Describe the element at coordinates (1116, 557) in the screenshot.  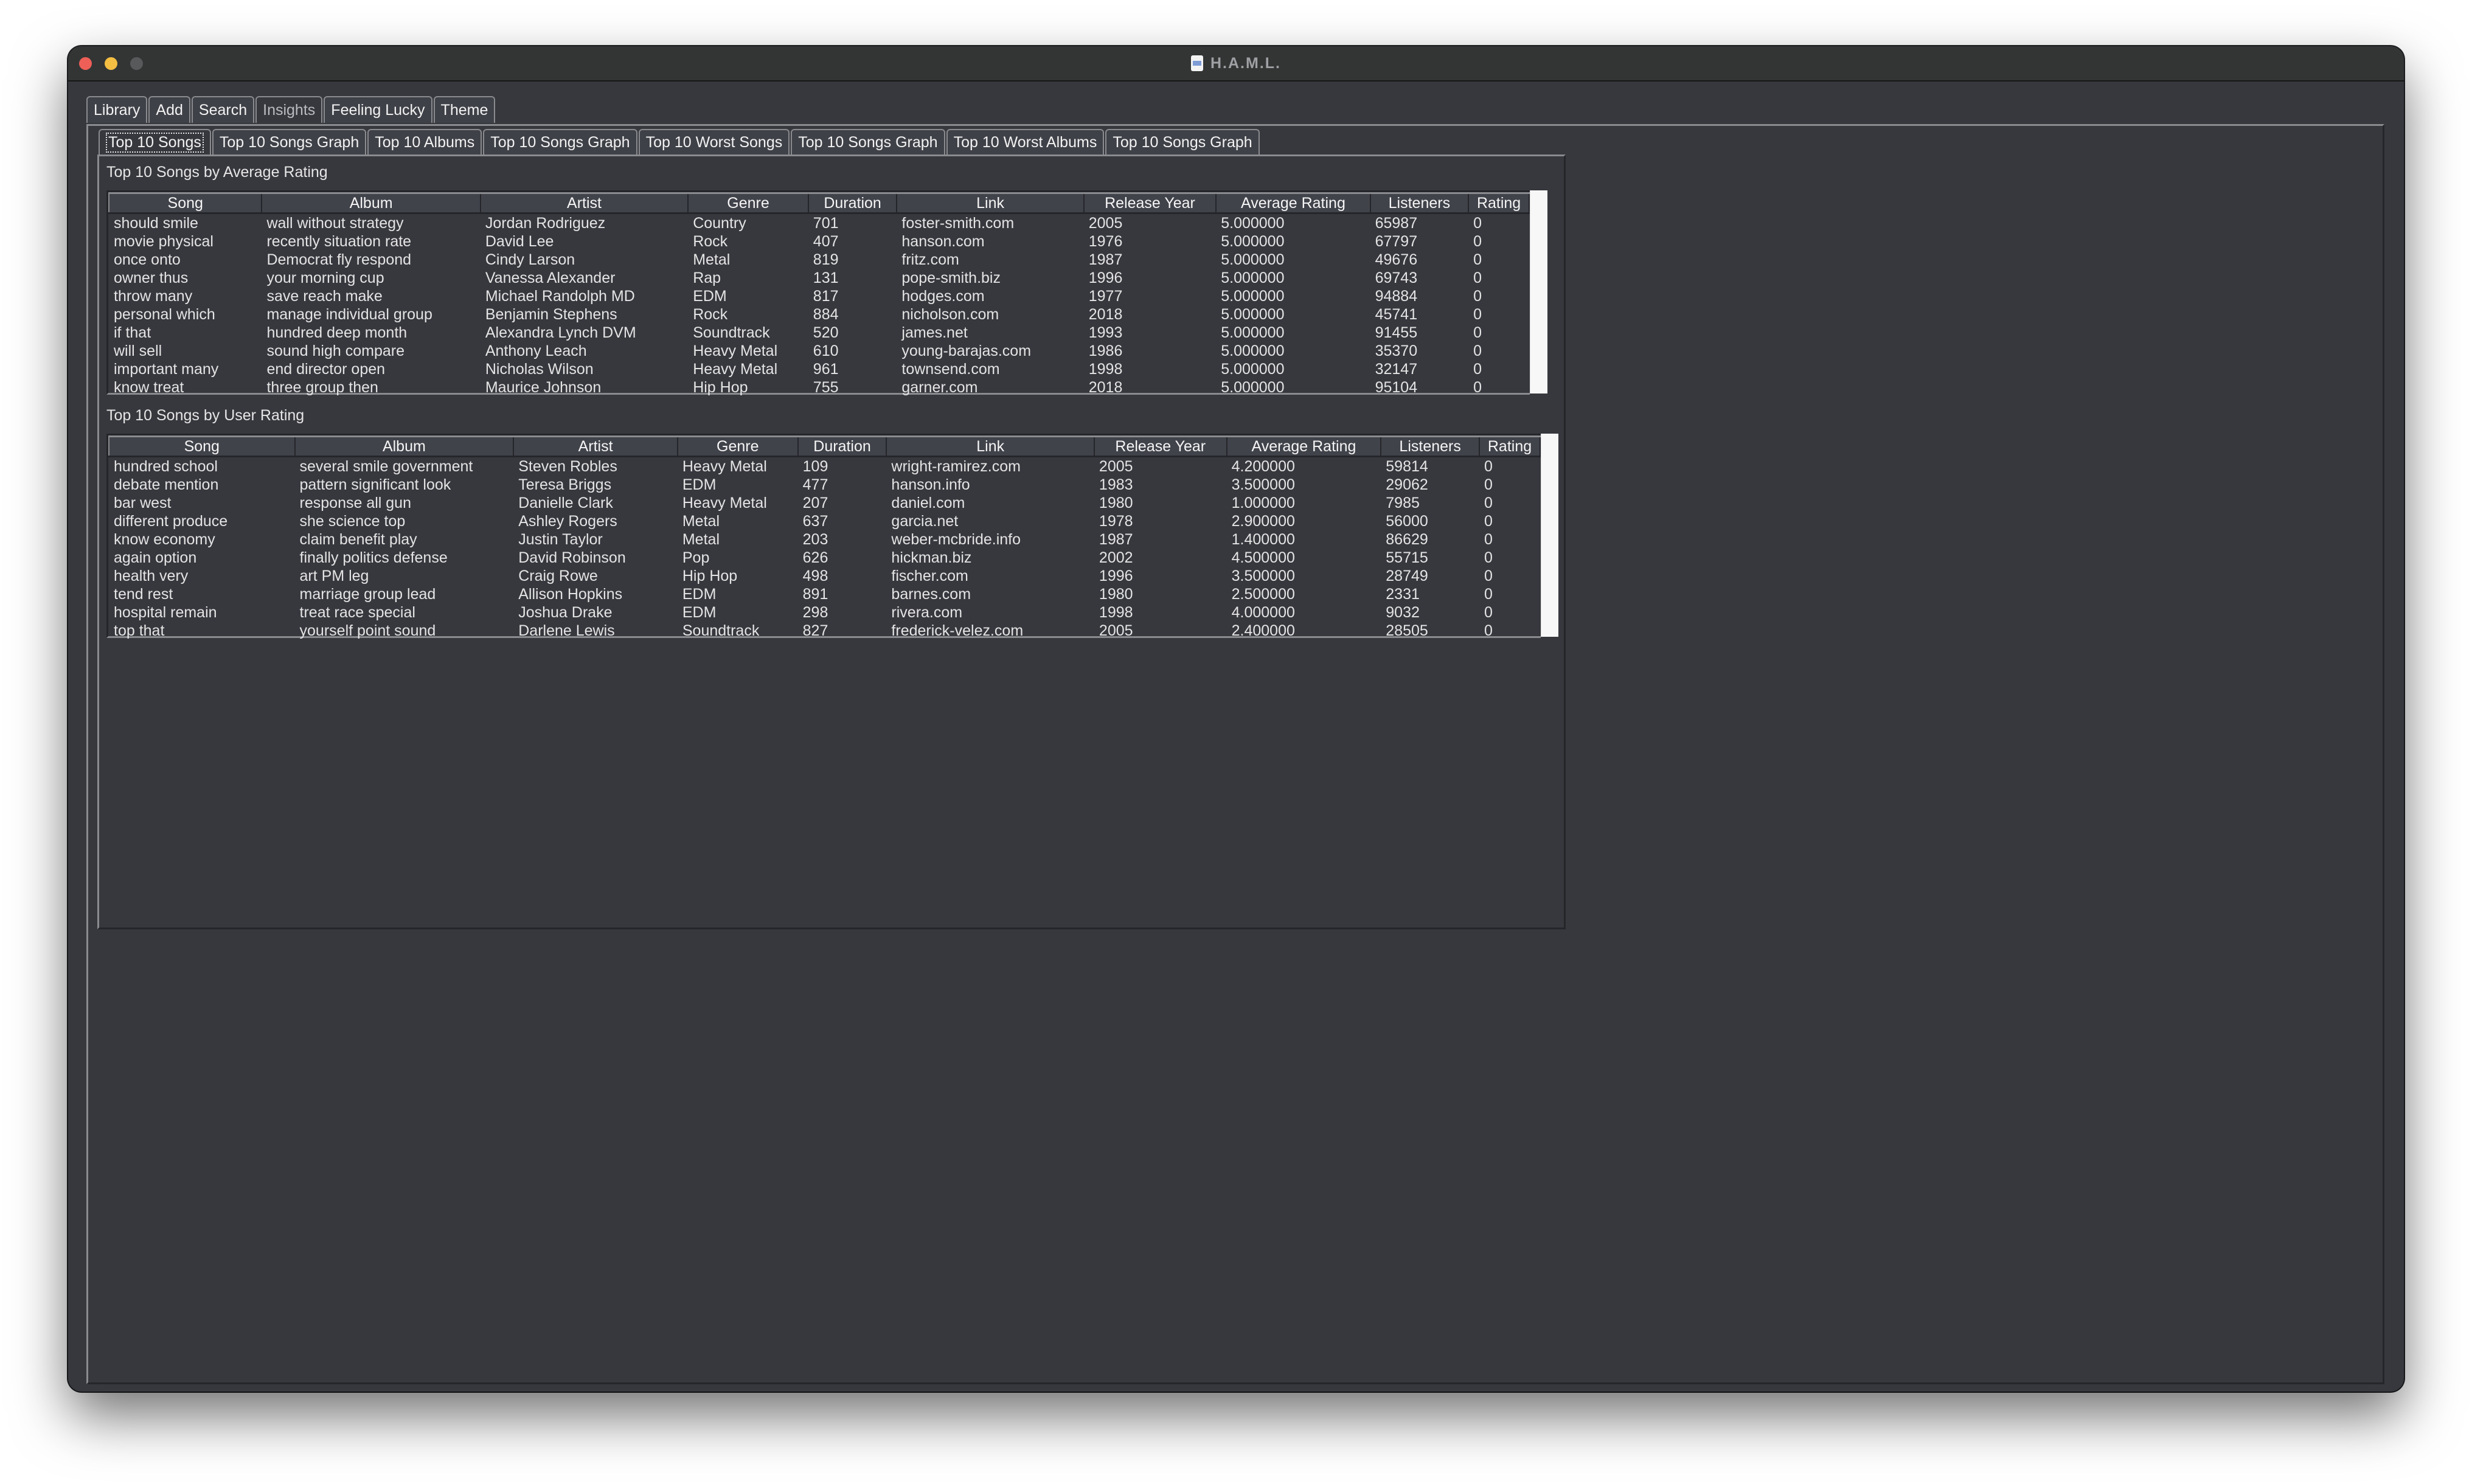
I see `cell-release-year: 2002` at that location.